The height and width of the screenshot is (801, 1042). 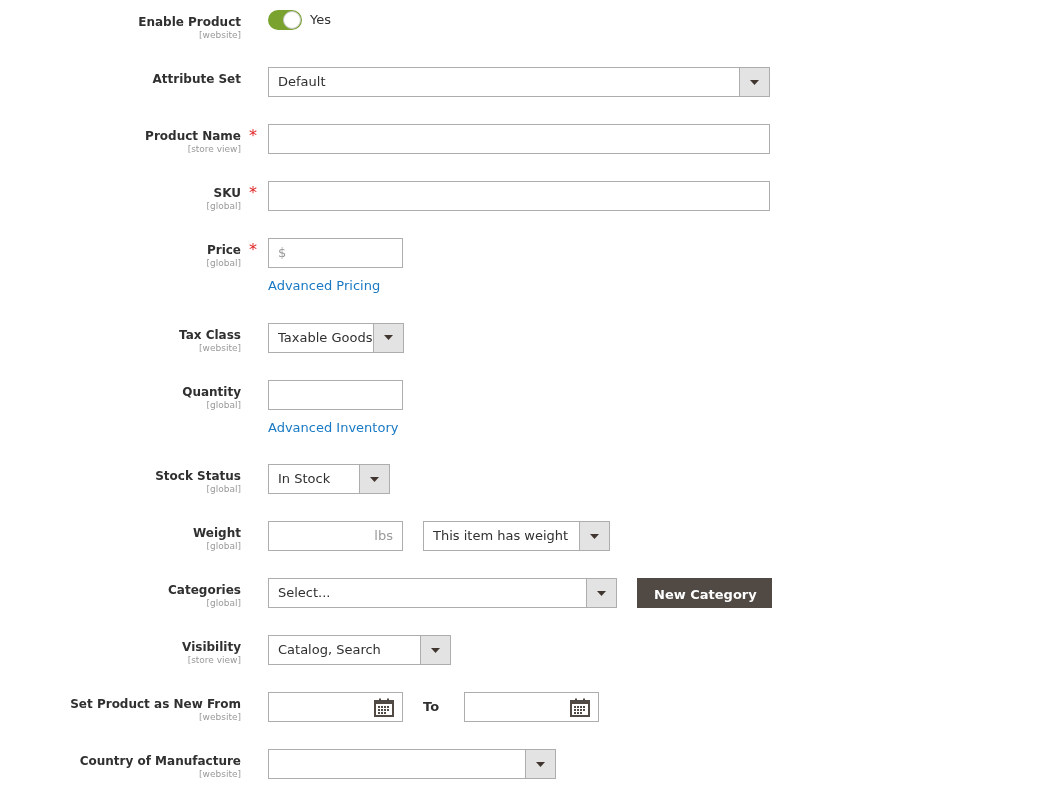 What do you see at coordinates (210, 335) in the screenshot?
I see `field-label: Tax Class` at bounding box center [210, 335].